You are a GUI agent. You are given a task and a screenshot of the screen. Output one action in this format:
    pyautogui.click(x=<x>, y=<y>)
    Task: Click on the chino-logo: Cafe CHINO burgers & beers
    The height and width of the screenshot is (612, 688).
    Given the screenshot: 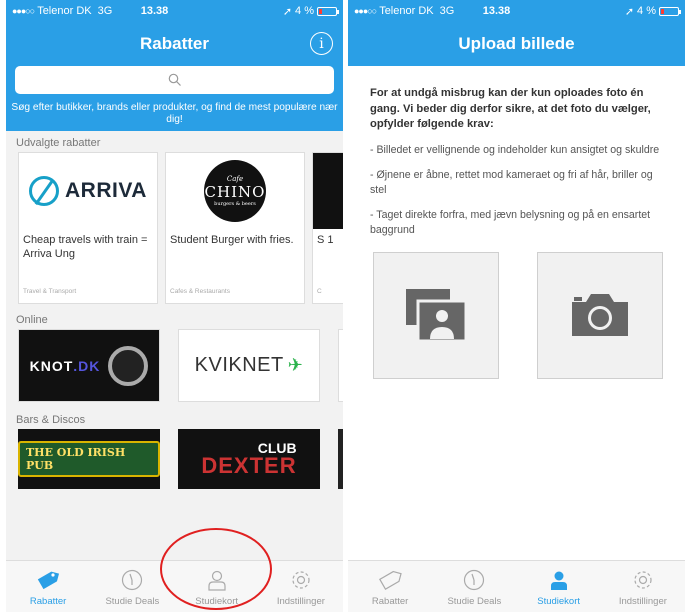 What is the action you would take?
    pyautogui.click(x=235, y=191)
    